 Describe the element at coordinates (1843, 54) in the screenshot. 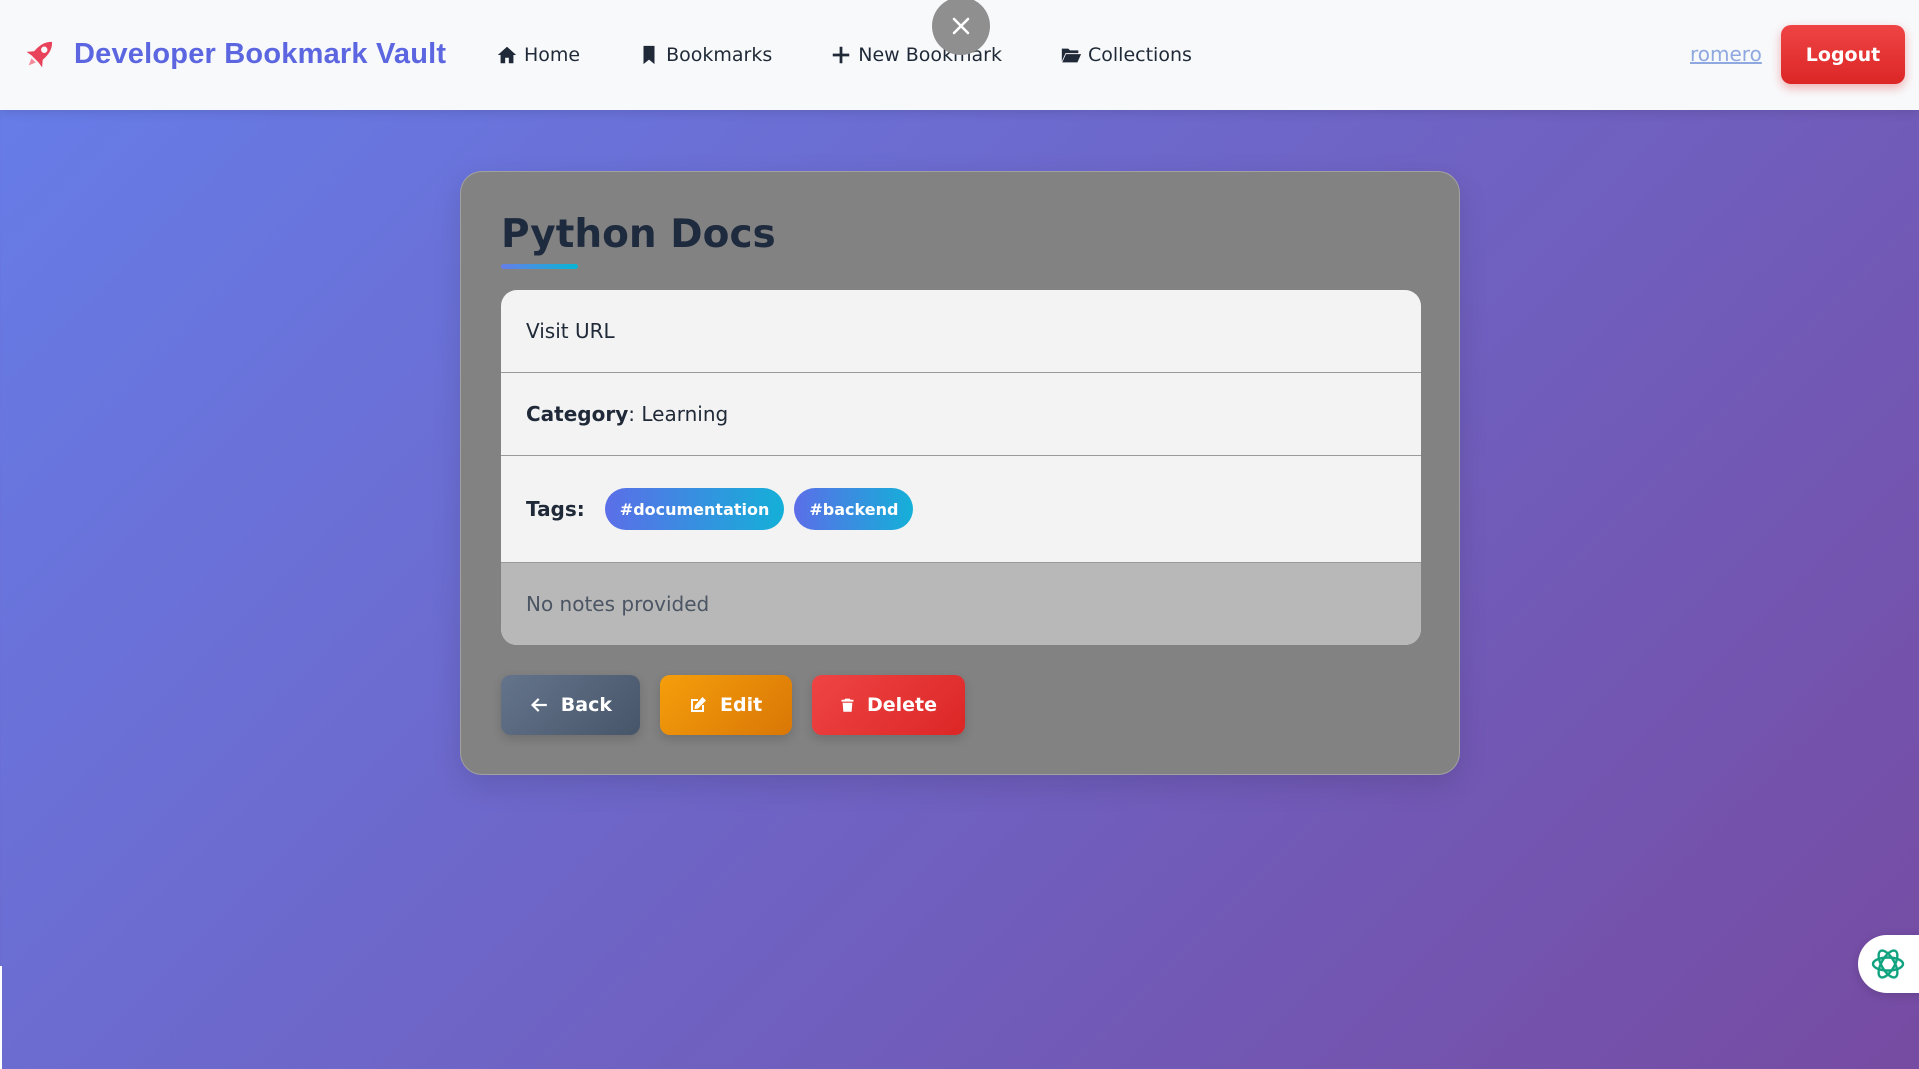

I see `logout-button: Logout` at that location.